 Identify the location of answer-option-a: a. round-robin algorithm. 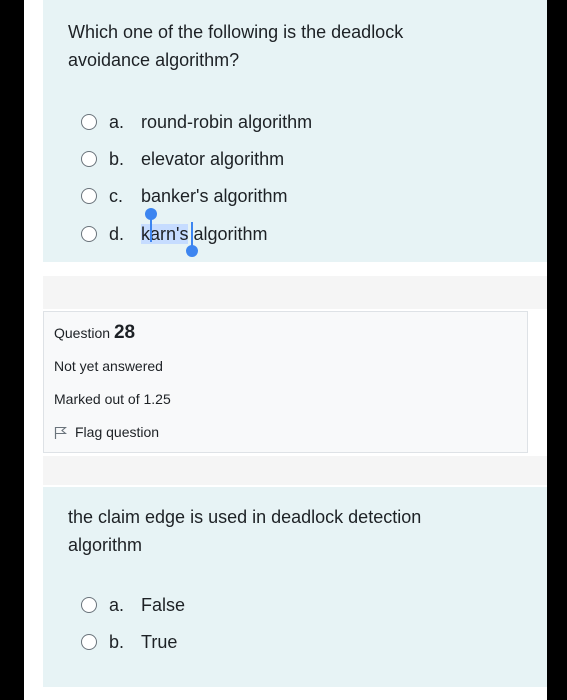
(196, 122).